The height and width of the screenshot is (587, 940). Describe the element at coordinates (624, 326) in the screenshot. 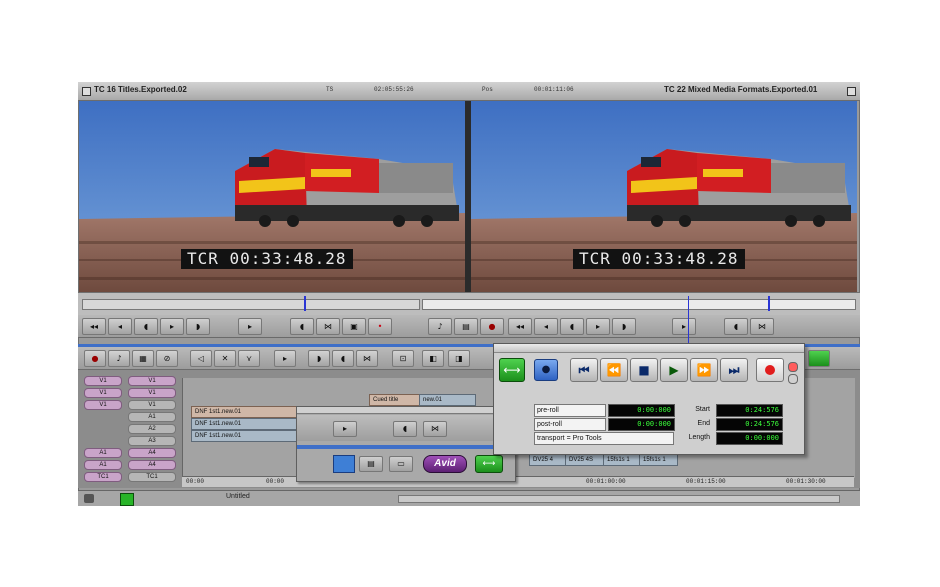

I see `rec-mark-out-icon: ◗` at that location.